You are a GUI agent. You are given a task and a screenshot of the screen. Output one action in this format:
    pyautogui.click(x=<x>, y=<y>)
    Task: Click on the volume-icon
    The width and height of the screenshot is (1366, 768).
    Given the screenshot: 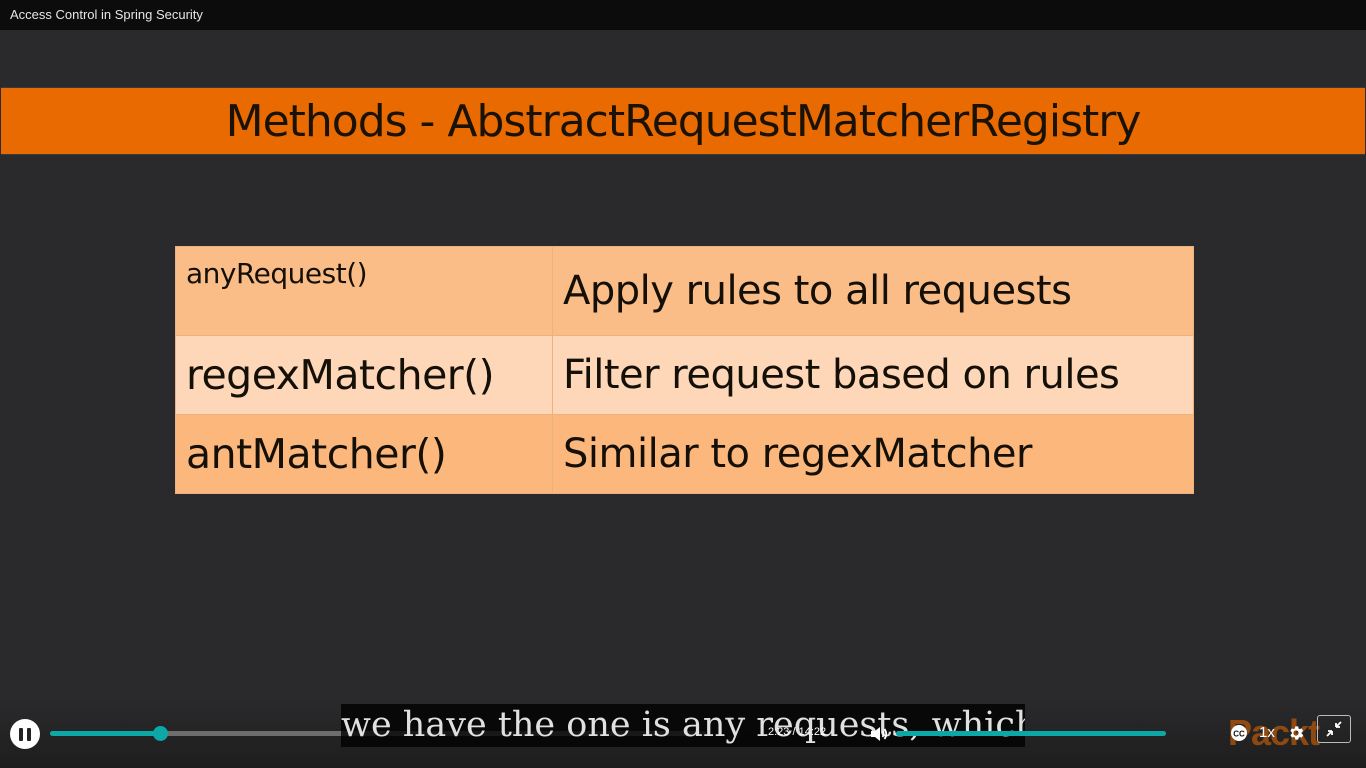 What is the action you would take?
    pyautogui.click(x=879, y=734)
    